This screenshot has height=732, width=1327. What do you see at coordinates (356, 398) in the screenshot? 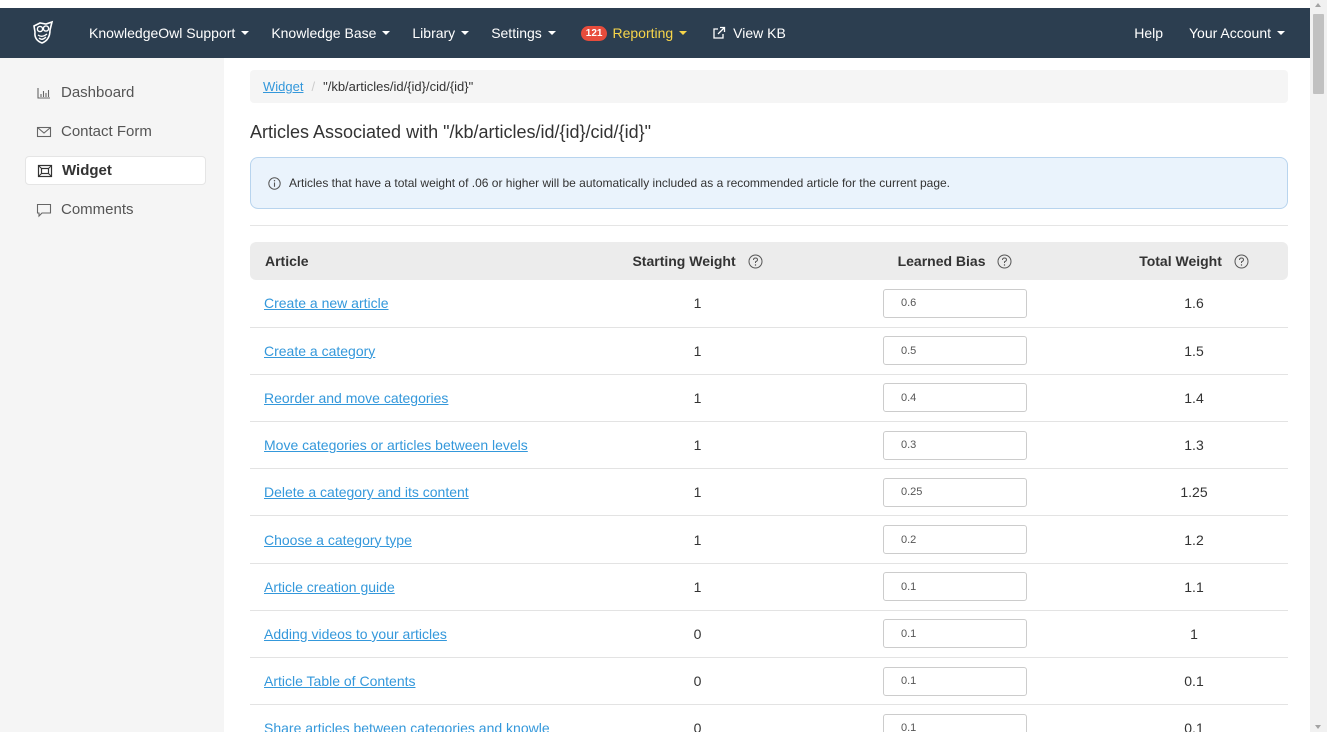
I see `article-link: Reorder and move categories` at bounding box center [356, 398].